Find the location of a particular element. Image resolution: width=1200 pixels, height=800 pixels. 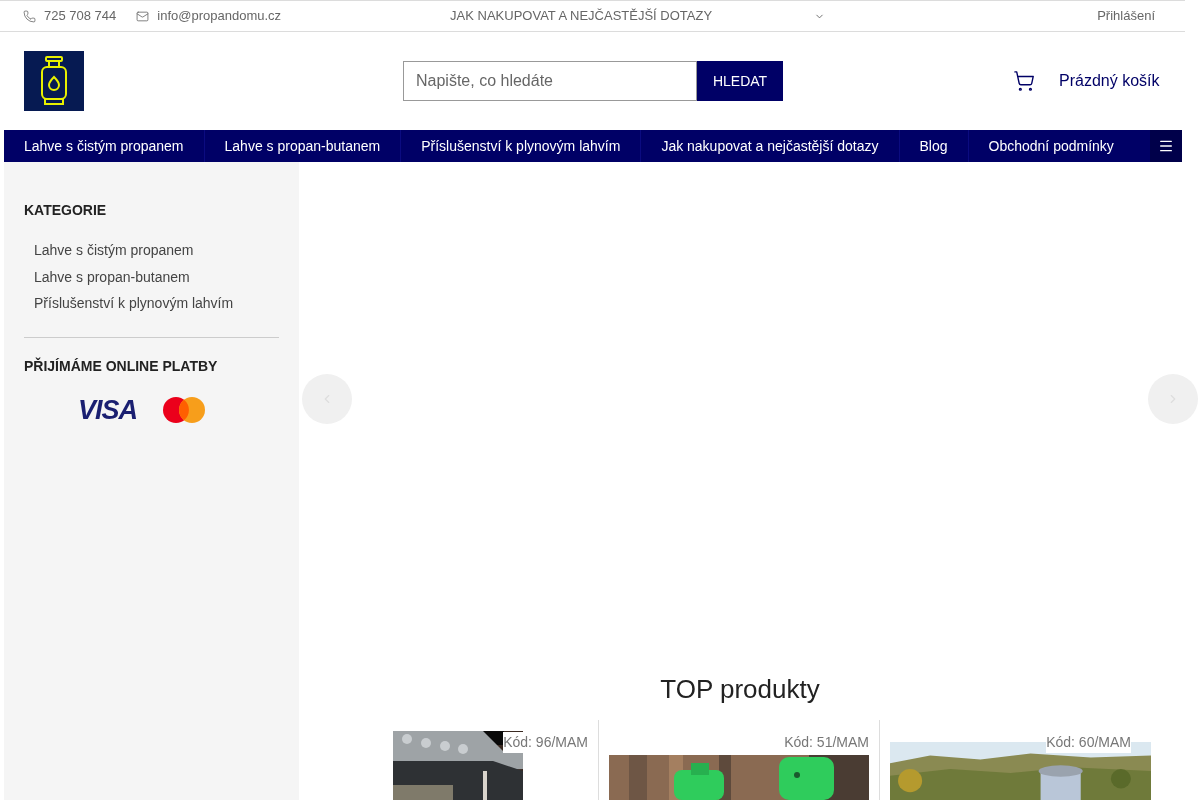

sidebar-title: PŘIJÍMÁME ONLINE PLATBY is located at coordinates (121, 366).